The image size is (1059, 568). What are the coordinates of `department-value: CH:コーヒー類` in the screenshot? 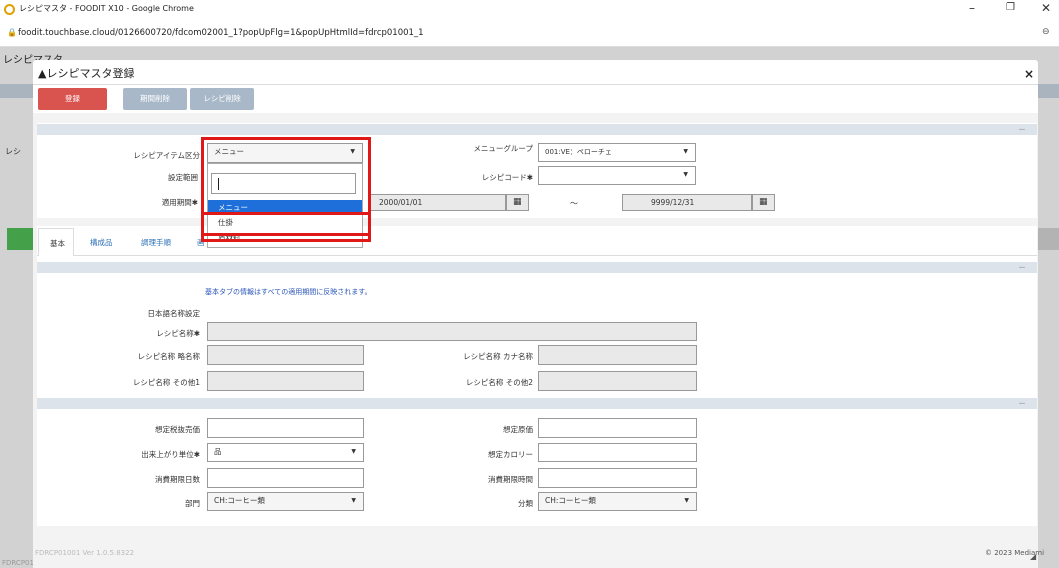 It's located at (239, 500).